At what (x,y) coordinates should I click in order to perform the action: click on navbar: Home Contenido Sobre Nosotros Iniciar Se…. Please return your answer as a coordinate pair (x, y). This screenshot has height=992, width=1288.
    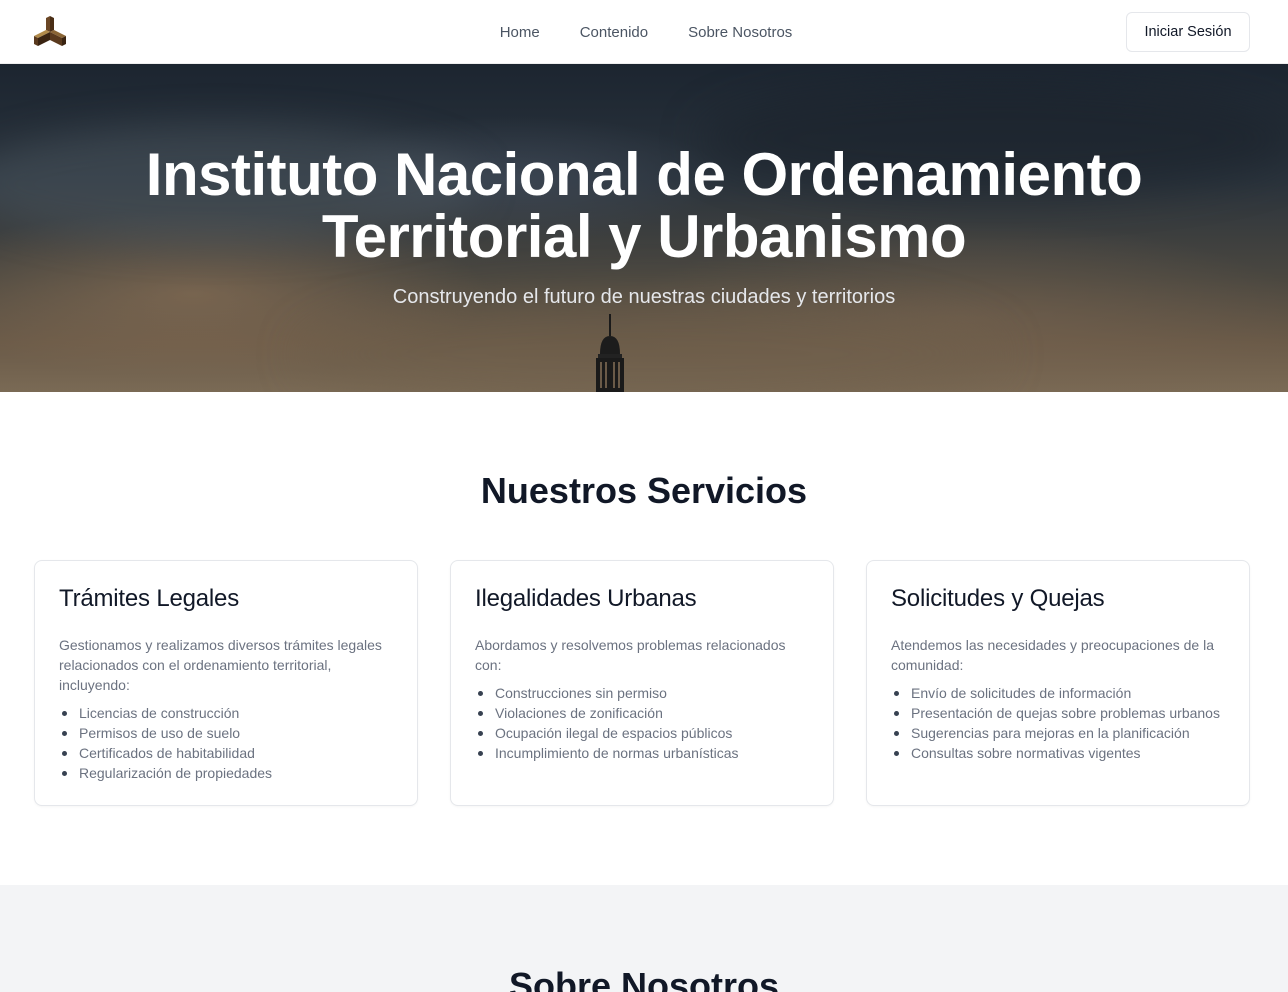
    Looking at the image, I should click on (644, 32).